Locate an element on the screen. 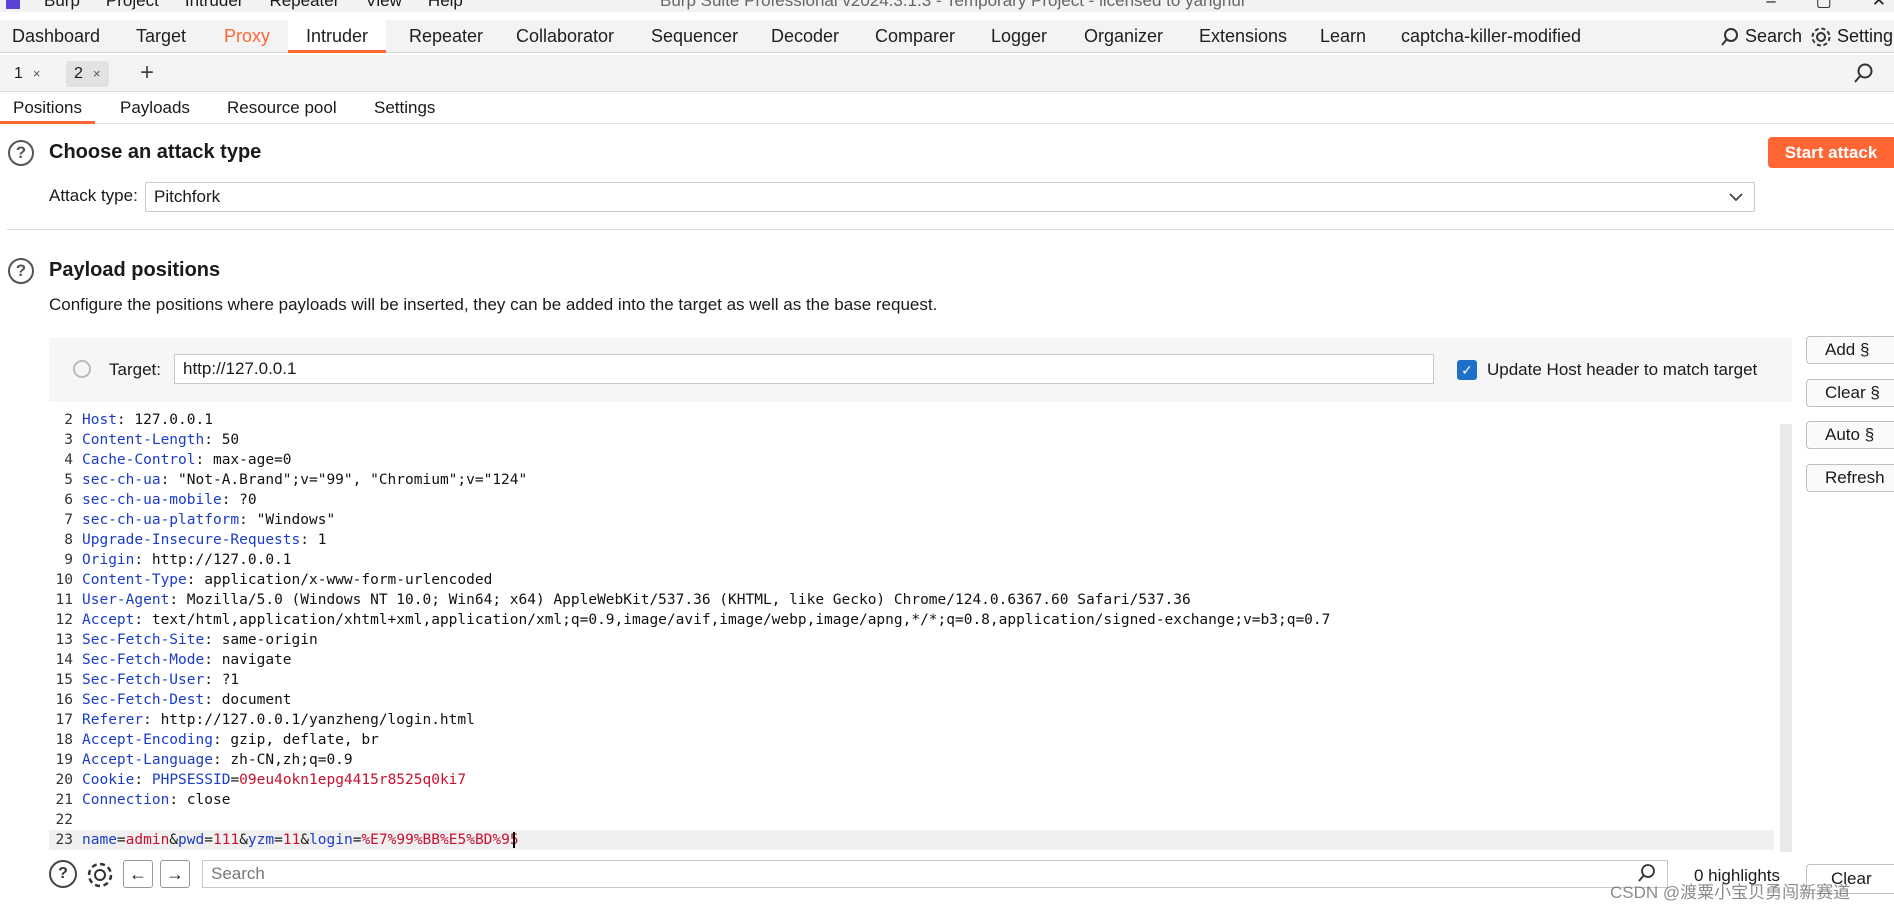 The width and height of the screenshot is (1894, 909). tab-collaborator: Collaborator is located at coordinates (565, 36).